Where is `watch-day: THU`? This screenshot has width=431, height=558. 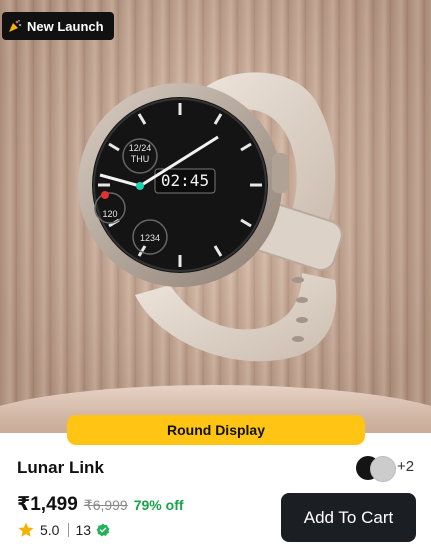 watch-day: THU is located at coordinates (140, 159).